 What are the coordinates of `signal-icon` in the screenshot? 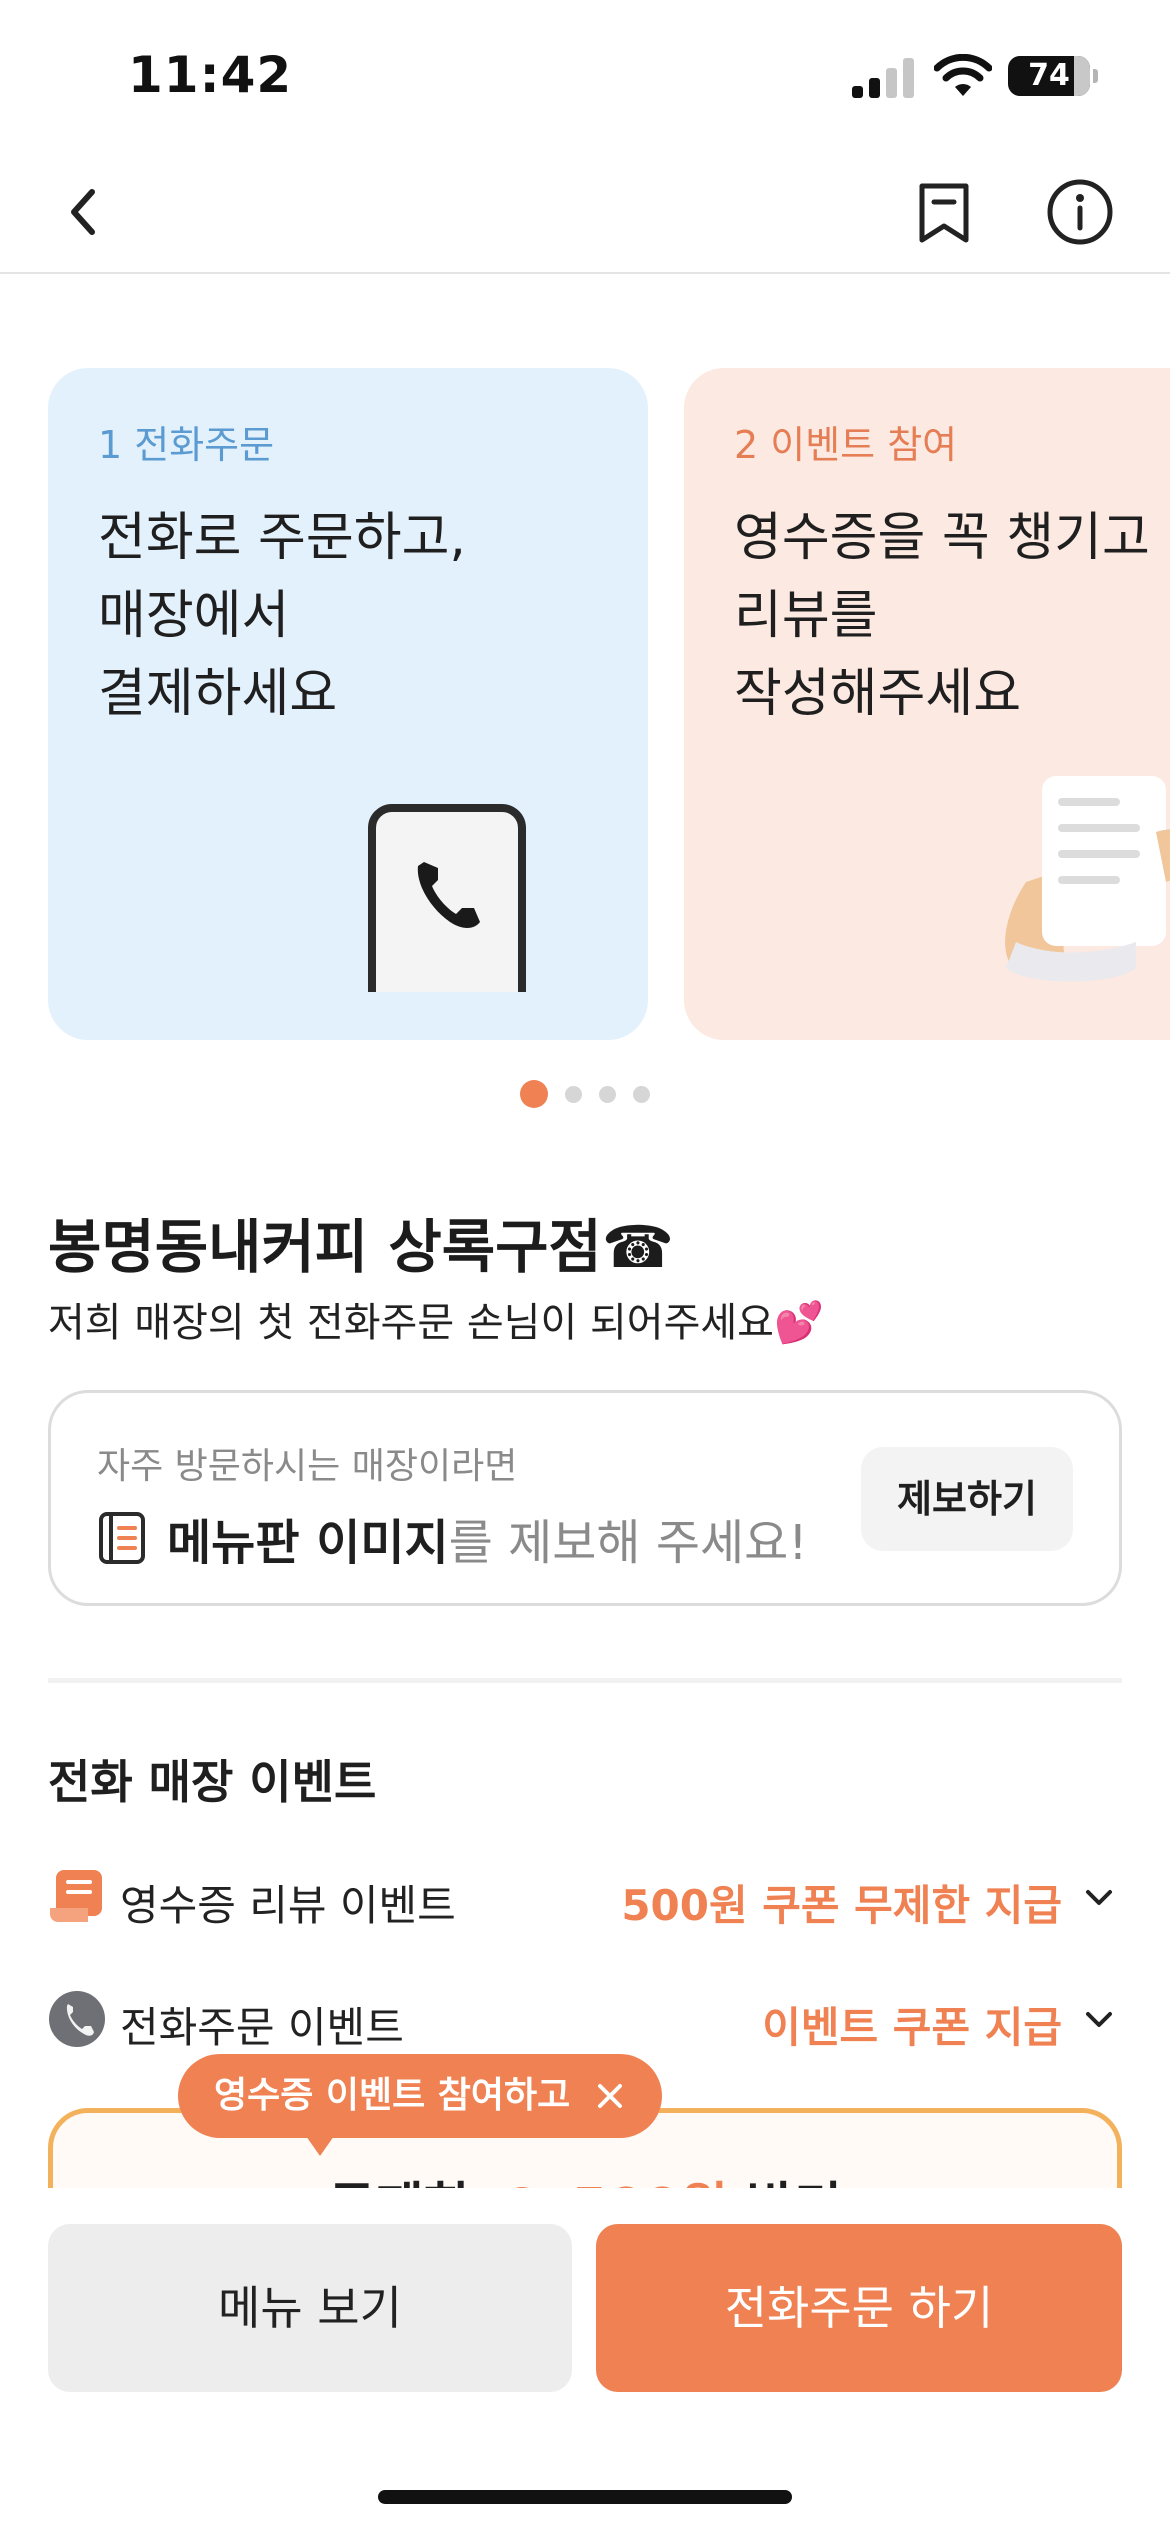 It's located at (883, 78).